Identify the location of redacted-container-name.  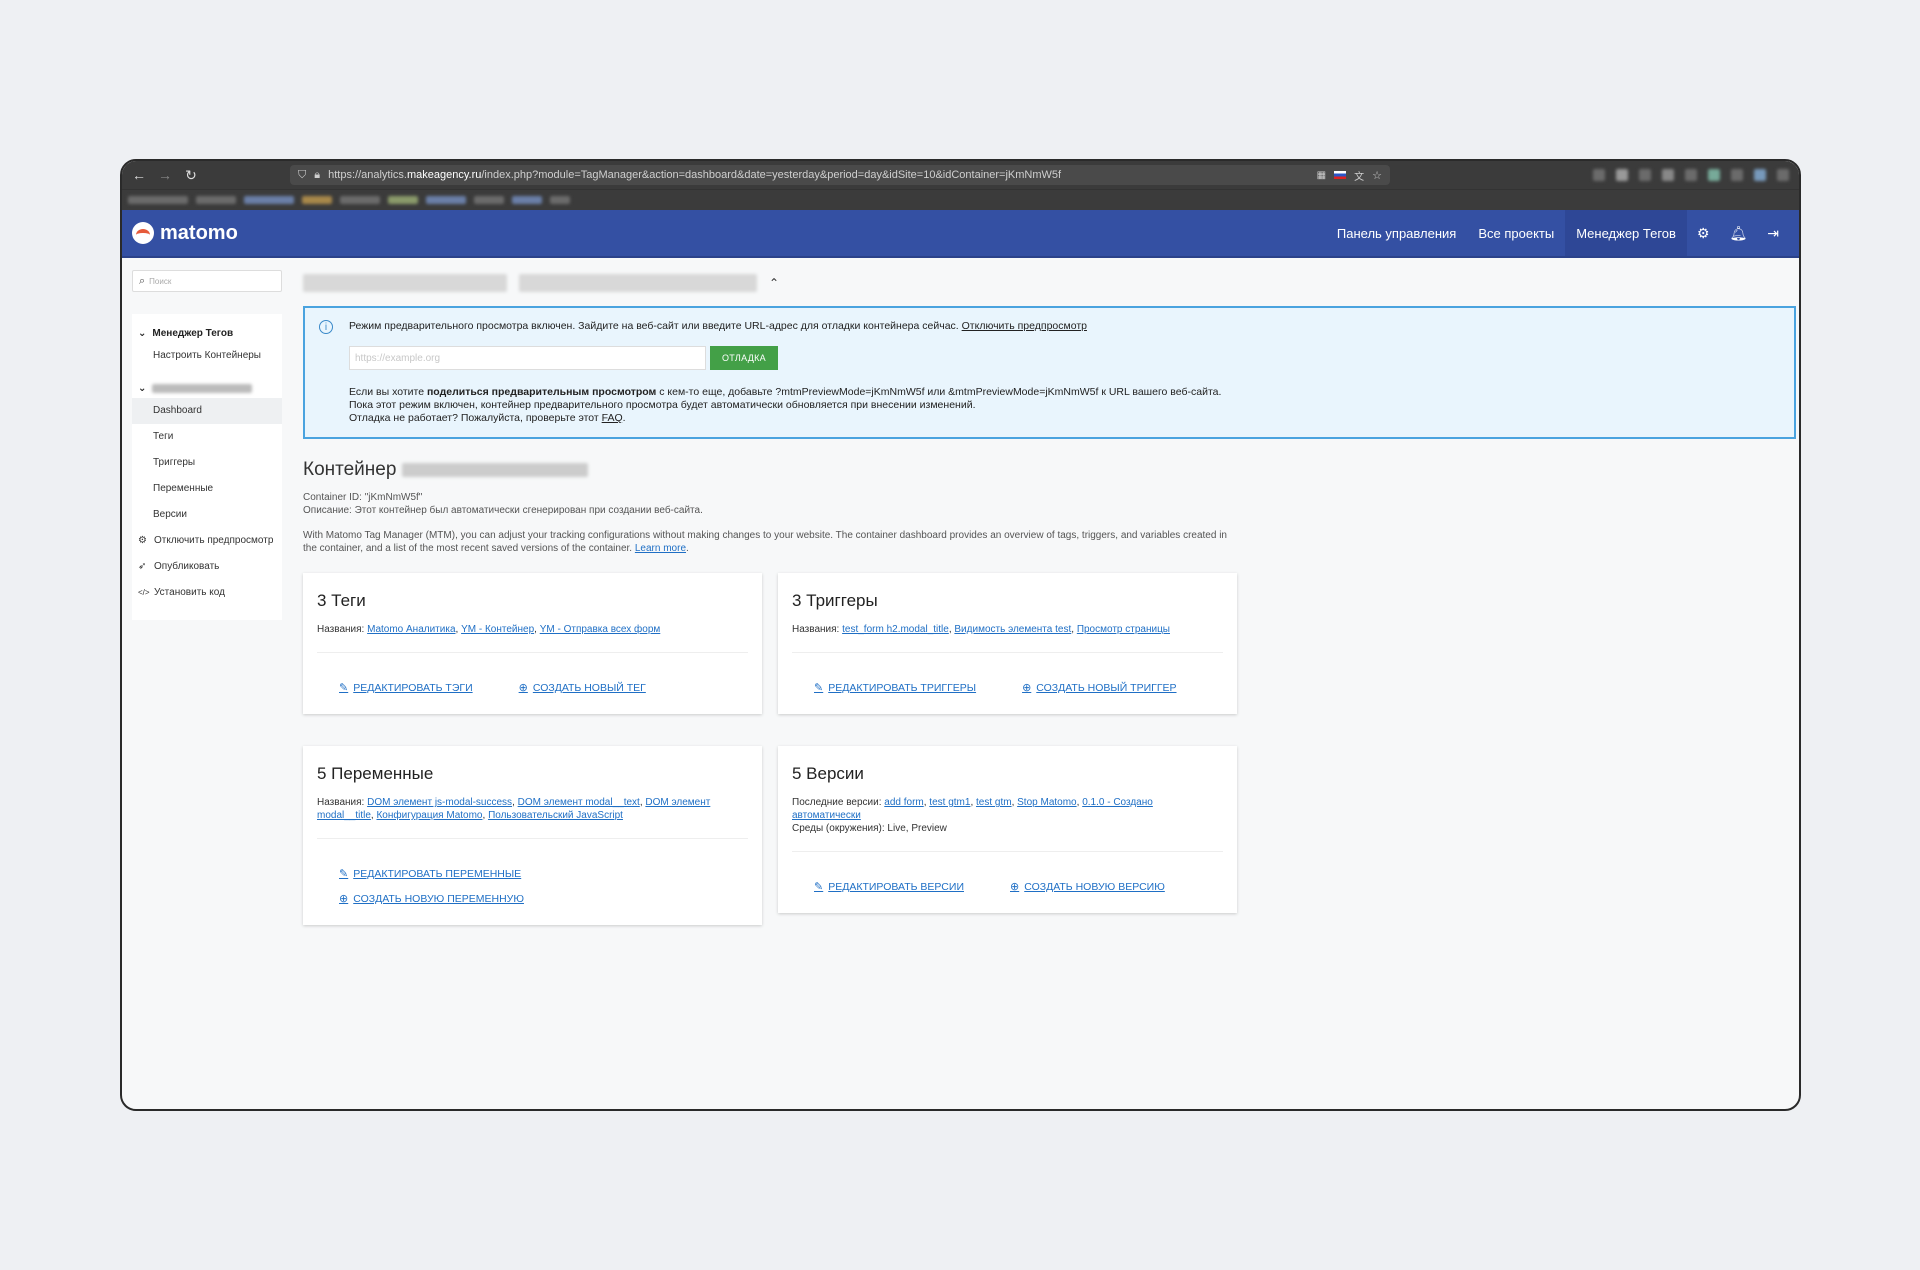
(202, 388).